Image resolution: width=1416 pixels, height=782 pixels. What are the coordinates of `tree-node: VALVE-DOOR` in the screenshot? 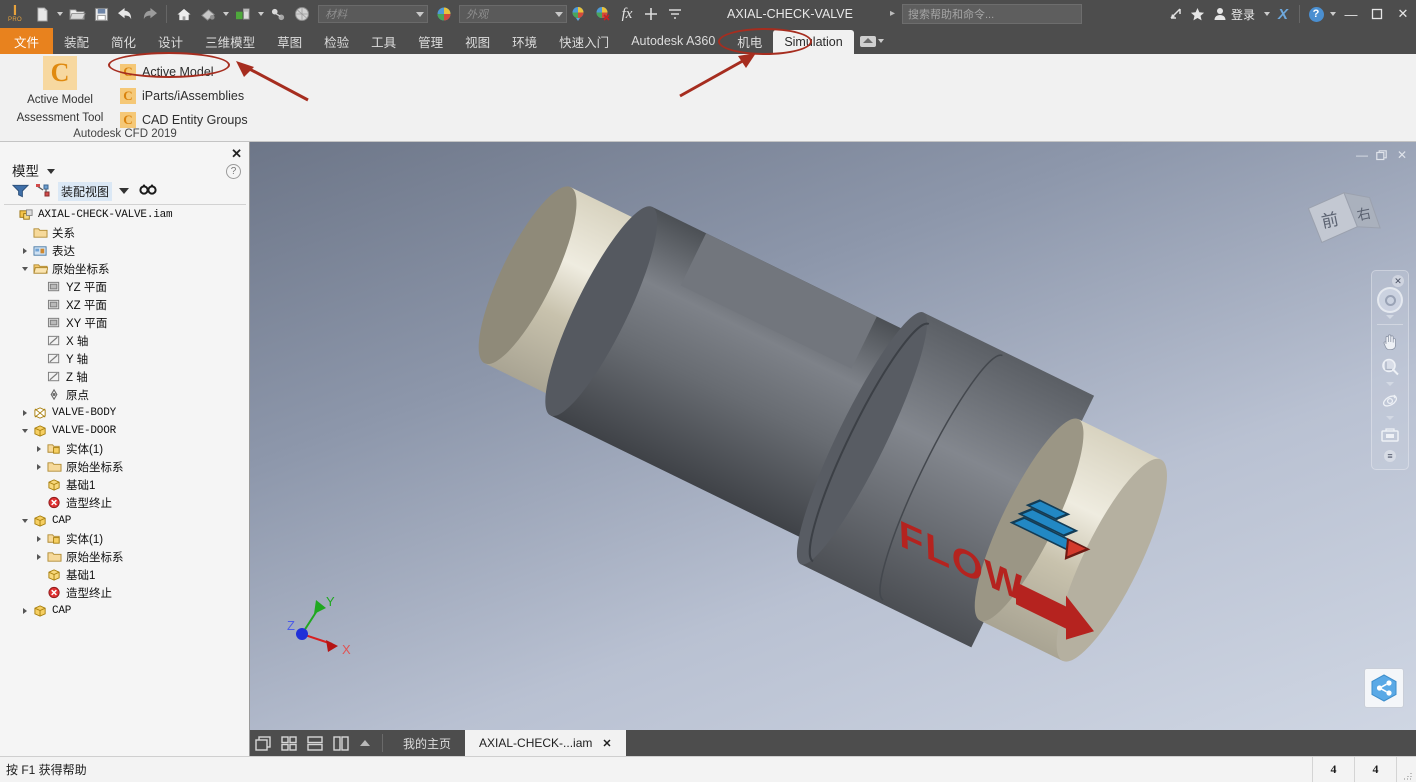 It's located at (125, 431).